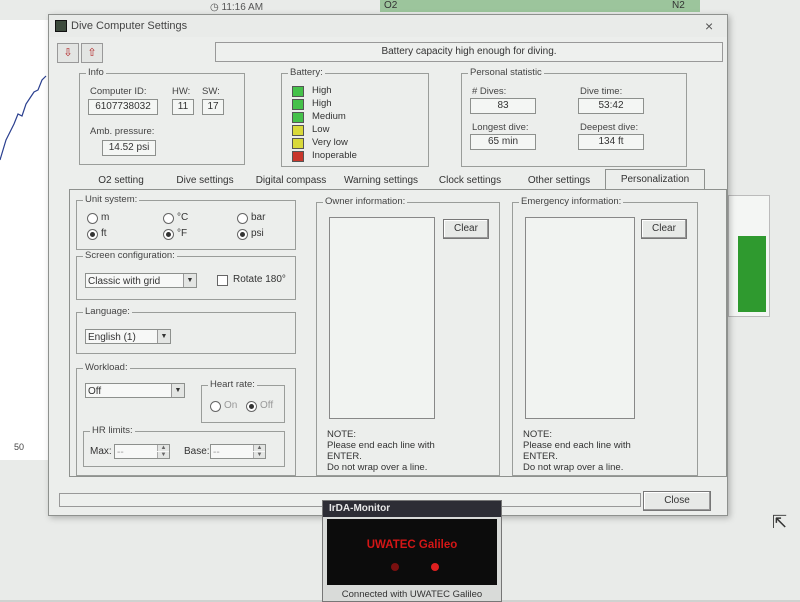 This screenshot has width=800, height=602. Describe the element at coordinates (469, 52) in the screenshot. I see `status-message: Battery capacity high enough for diving.` at that location.